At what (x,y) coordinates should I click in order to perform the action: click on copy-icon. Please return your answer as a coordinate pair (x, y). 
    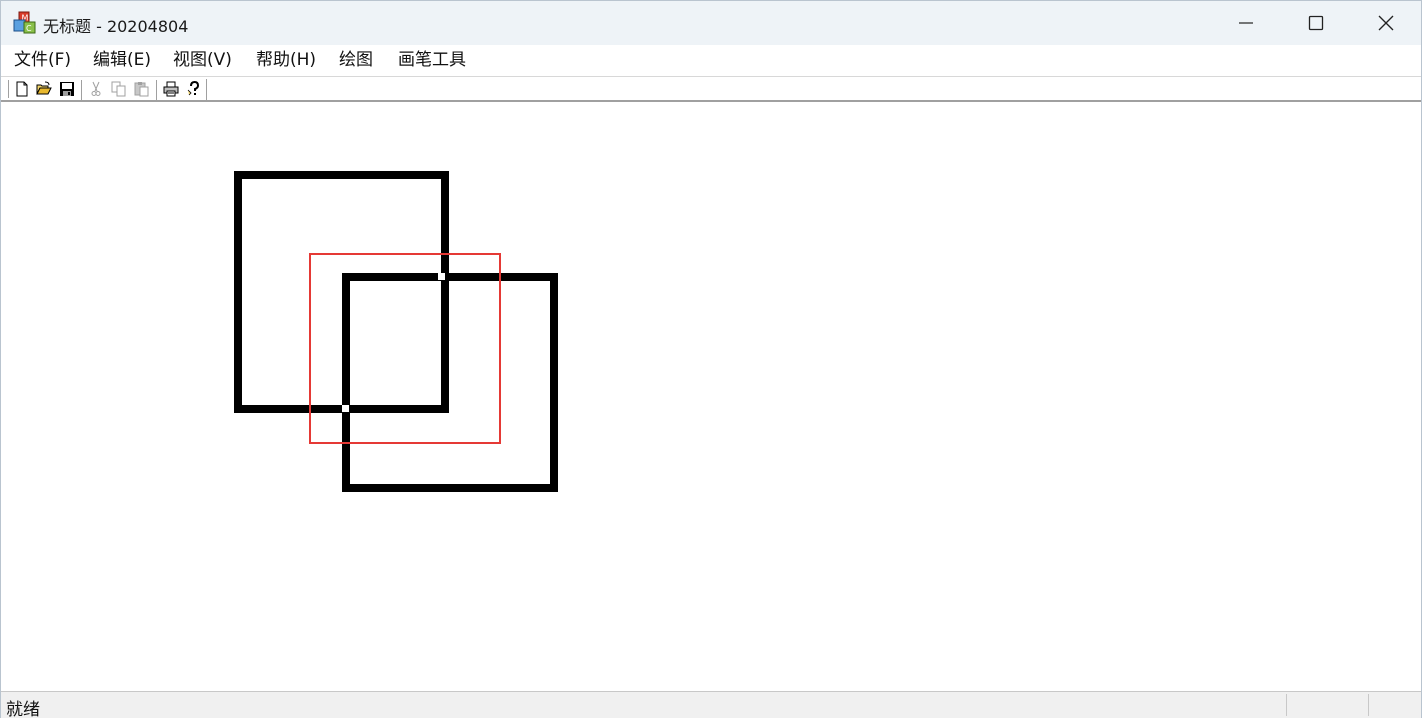
    Looking at the image, I should click on (118, 89).